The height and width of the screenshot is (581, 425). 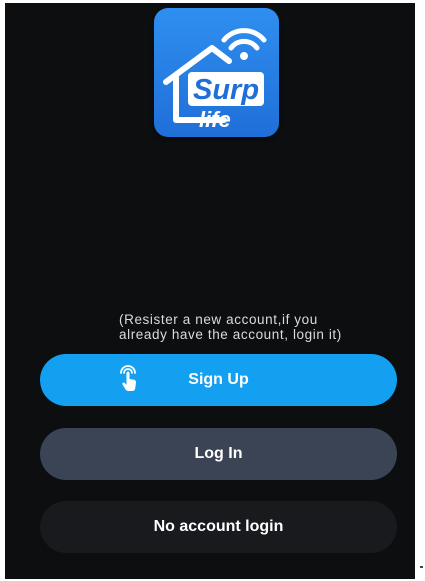 I want to click on sign-up-label: Sign Up, so click(x=218, y=379).